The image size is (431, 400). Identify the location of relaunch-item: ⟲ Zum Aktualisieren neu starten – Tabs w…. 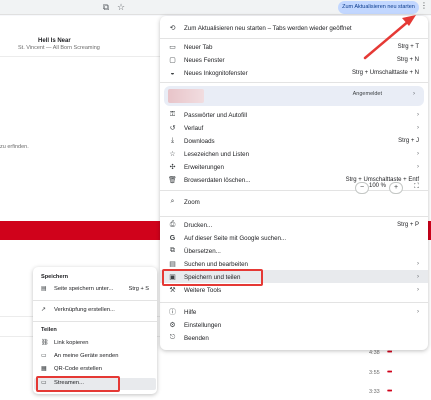
(294, 28).